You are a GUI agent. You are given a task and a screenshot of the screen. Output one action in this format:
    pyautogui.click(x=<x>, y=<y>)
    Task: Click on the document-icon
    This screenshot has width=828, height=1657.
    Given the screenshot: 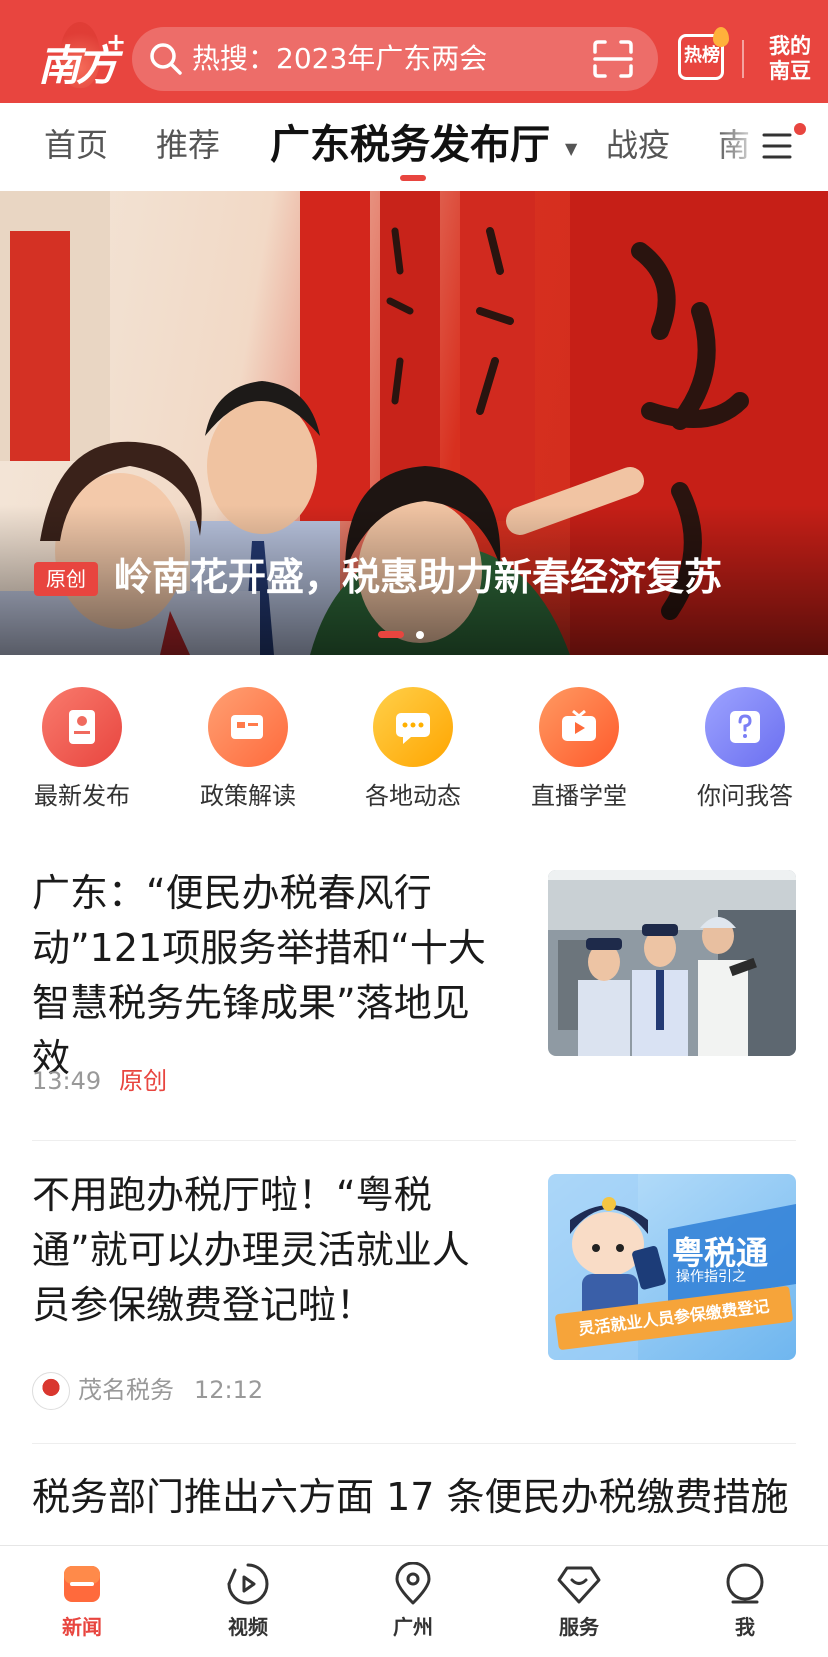 What is the action you would take?
    pyautogui.click(x=82, y=727)
    